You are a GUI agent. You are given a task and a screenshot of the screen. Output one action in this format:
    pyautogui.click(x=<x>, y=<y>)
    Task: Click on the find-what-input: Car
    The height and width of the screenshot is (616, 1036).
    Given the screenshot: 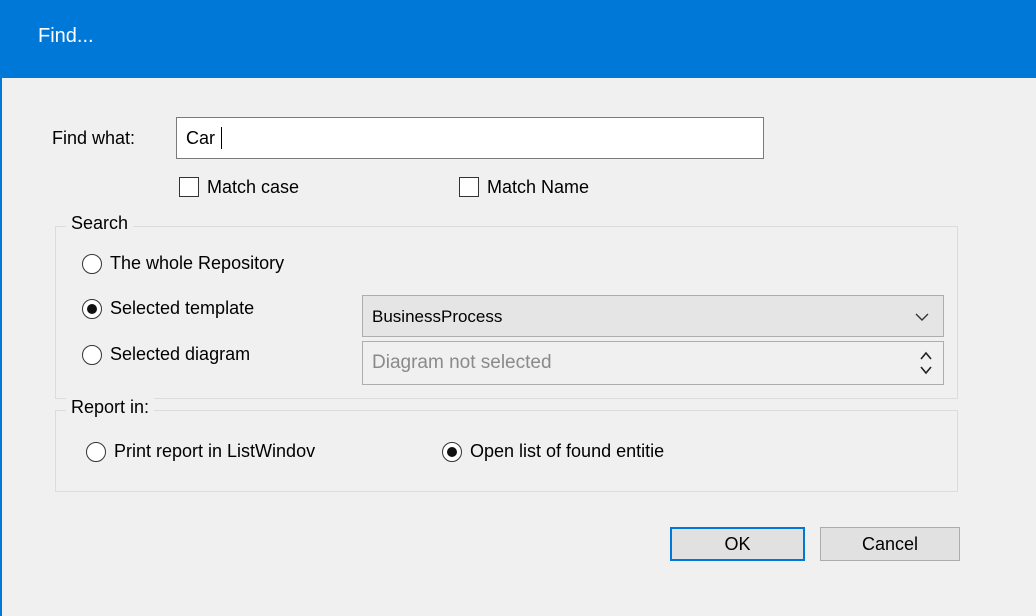 What is the action you would take?
    pyautogui.click(x=470, y=138)
    